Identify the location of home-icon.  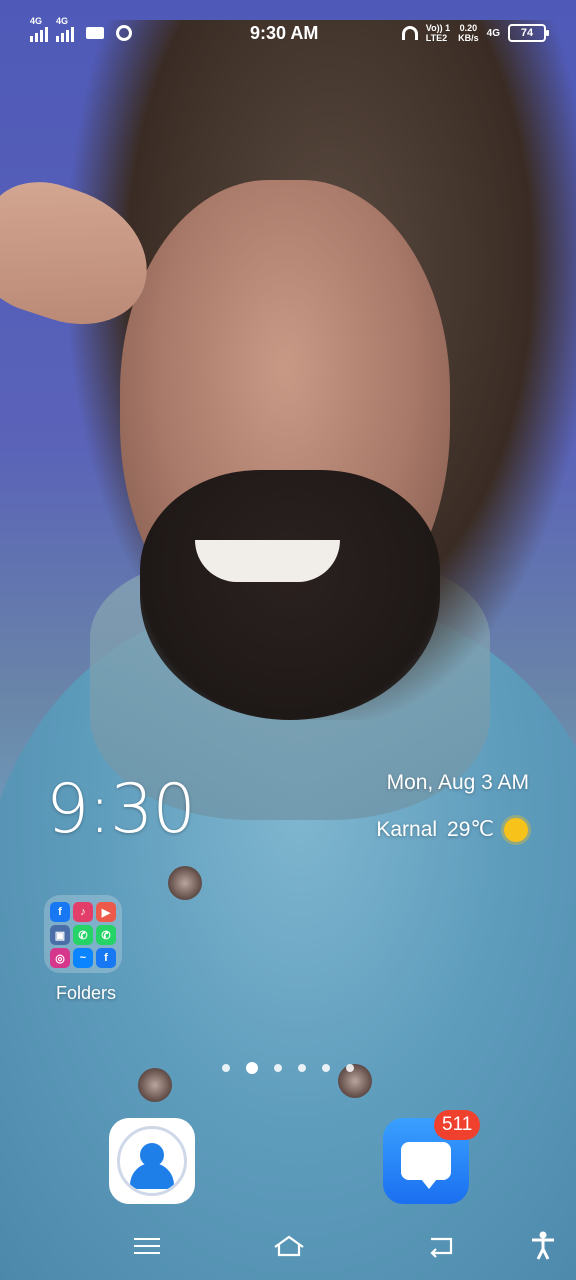
(289, 1246).